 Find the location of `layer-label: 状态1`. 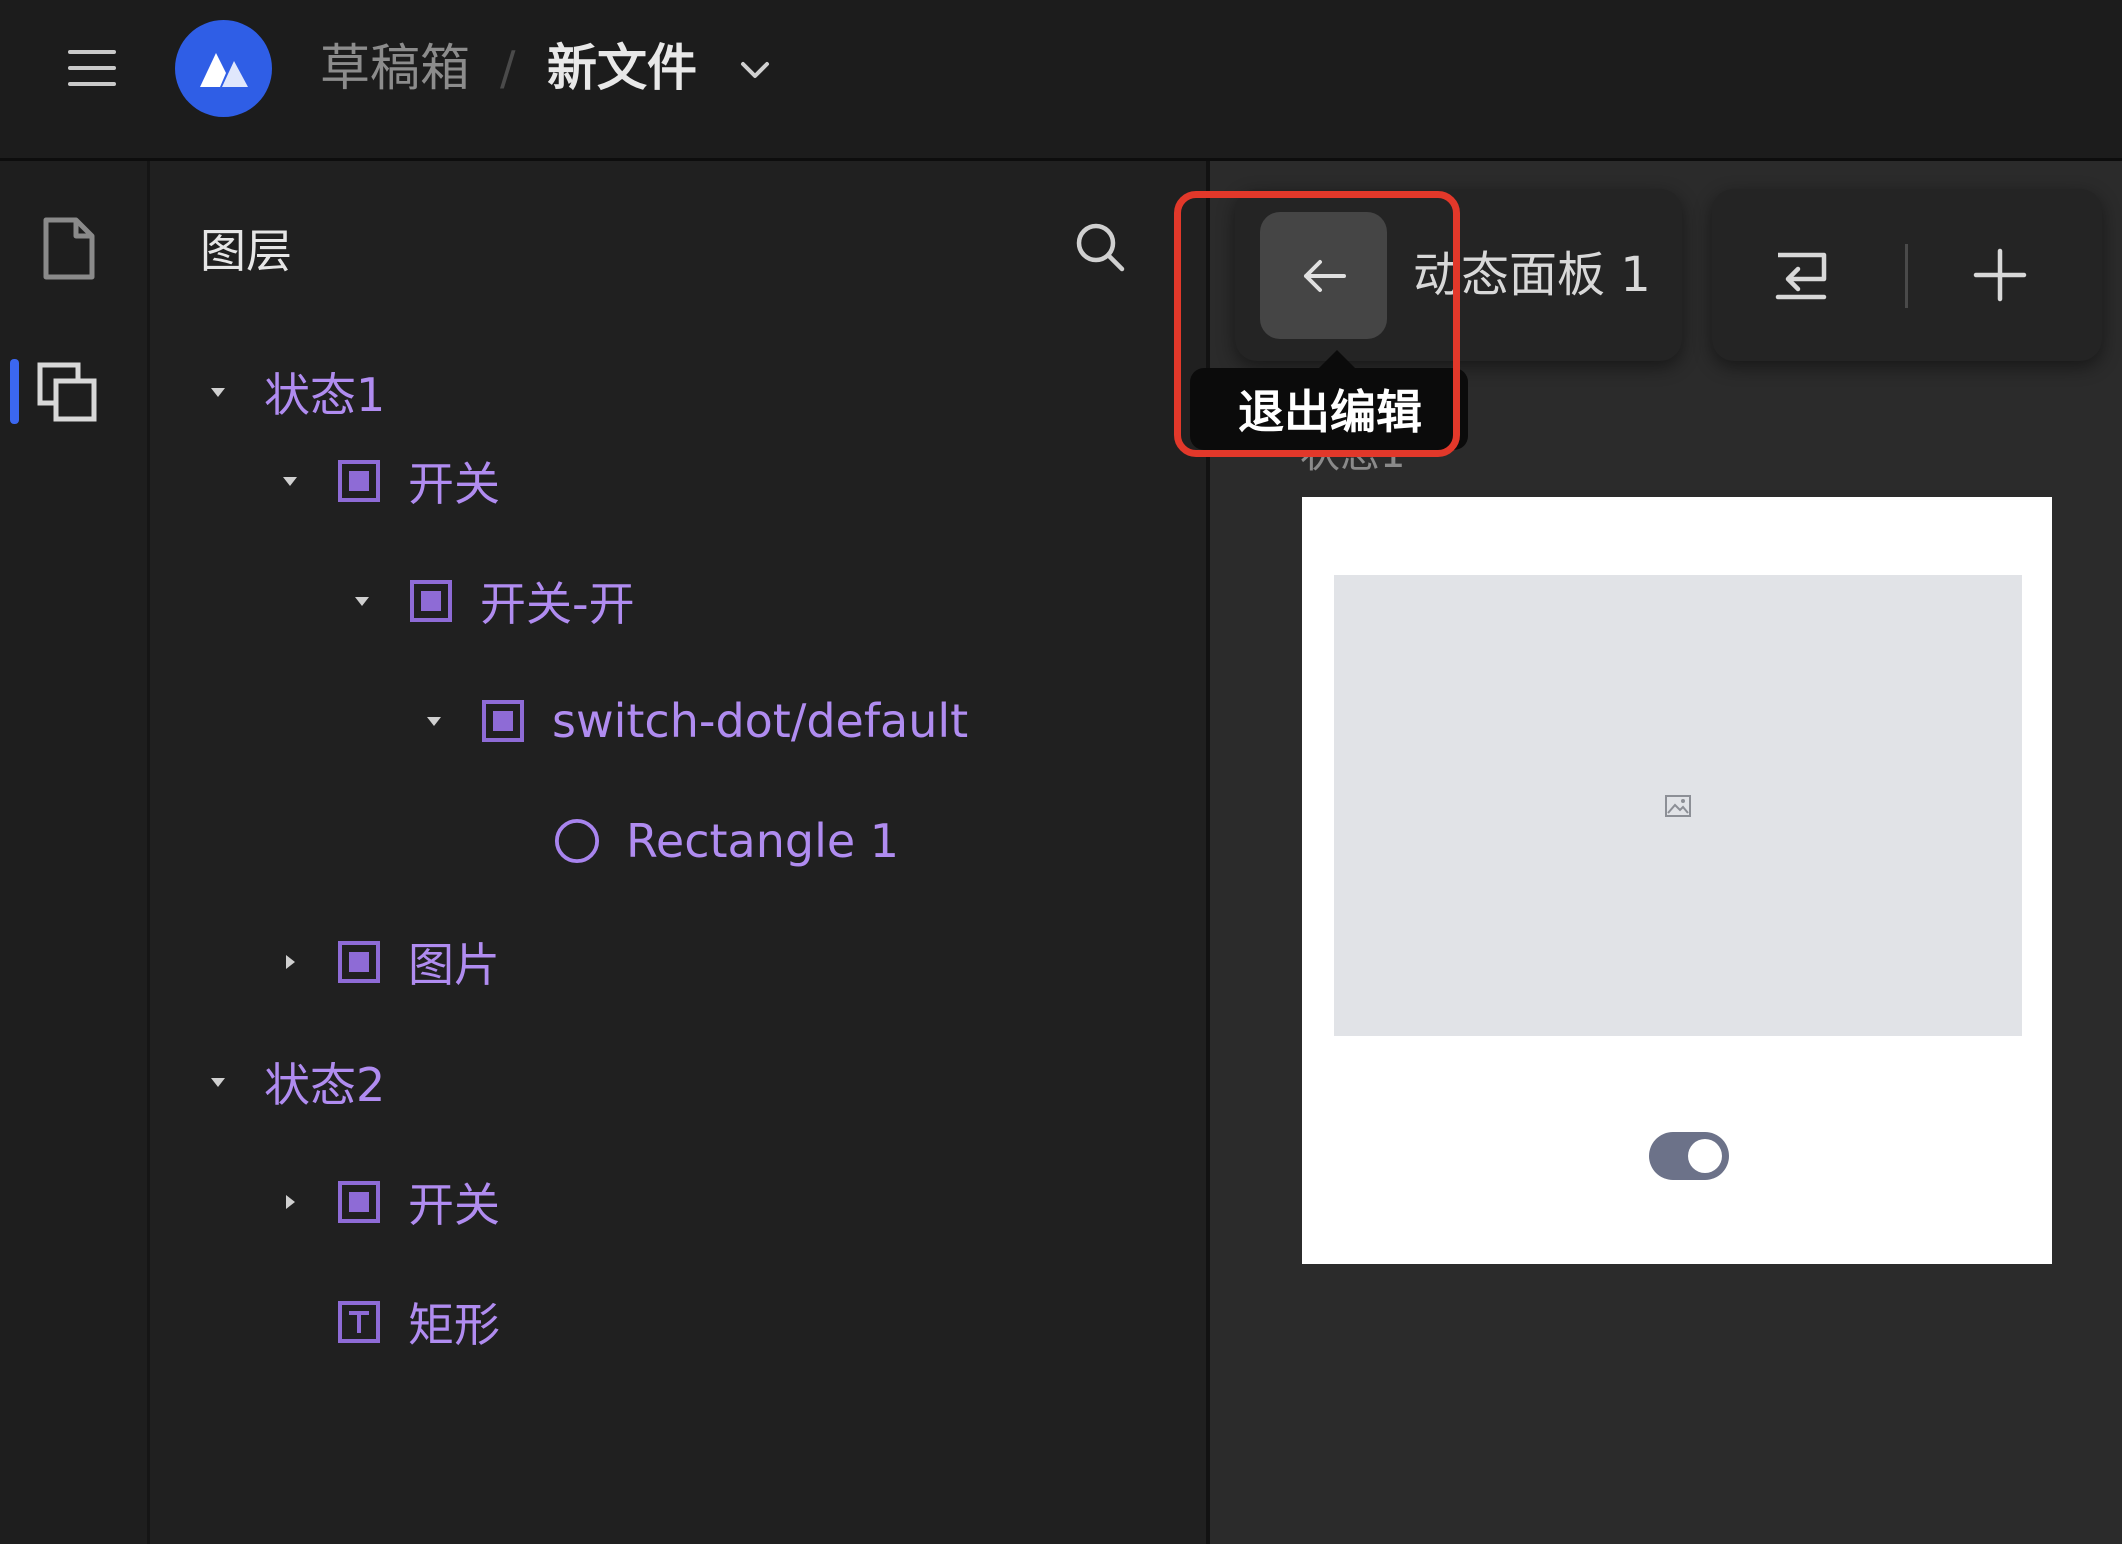

layer-label: 状态1 is located at coordinates (325, 395).